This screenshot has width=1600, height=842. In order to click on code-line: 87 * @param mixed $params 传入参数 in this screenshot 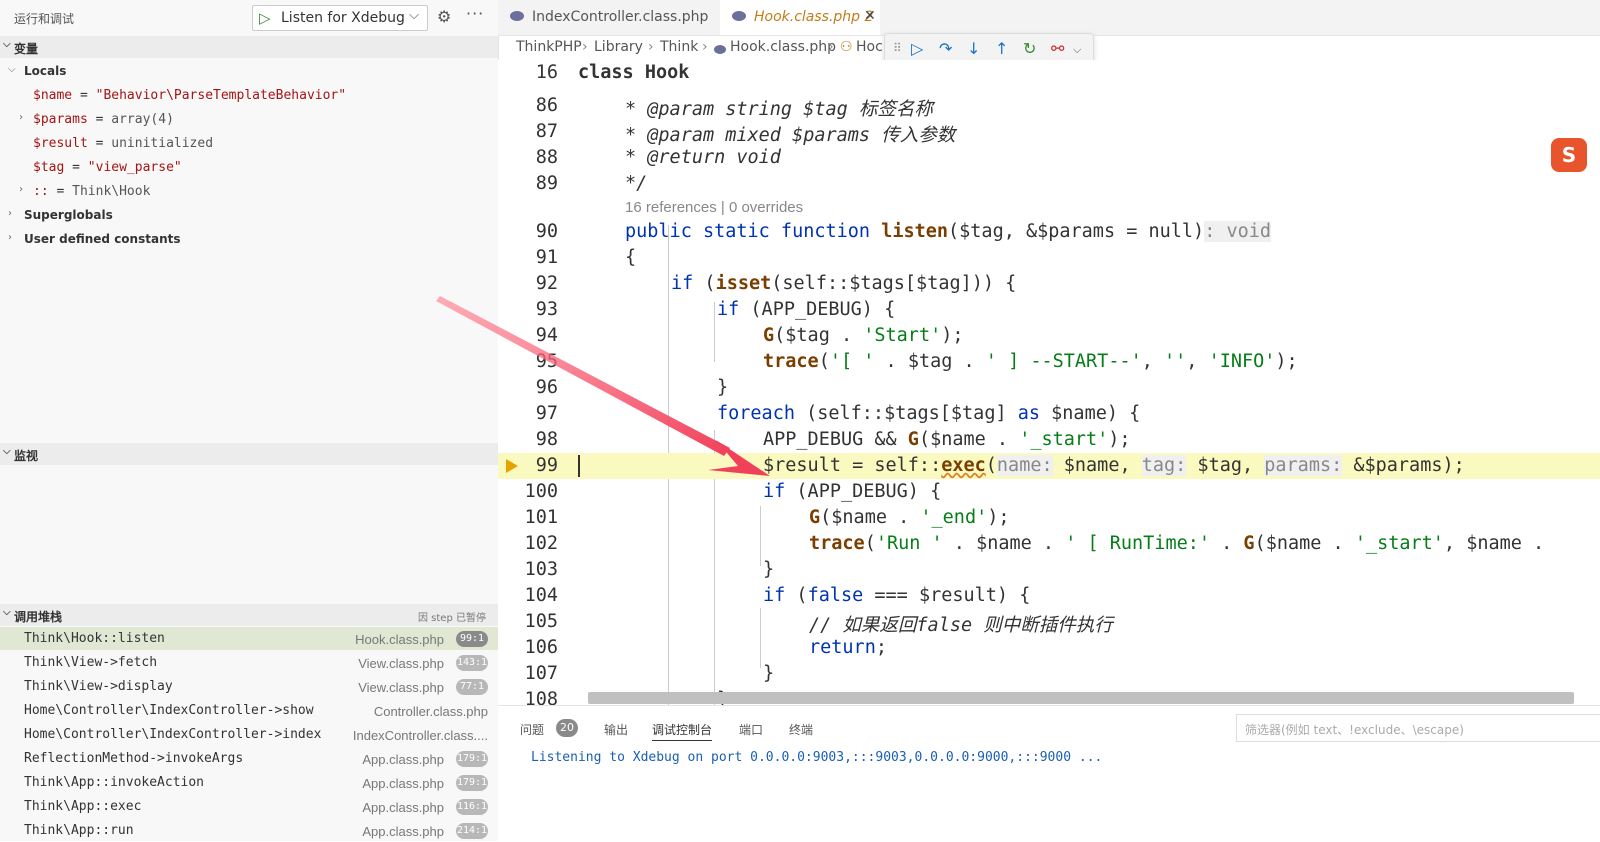, I will do `click(745, 133)`.